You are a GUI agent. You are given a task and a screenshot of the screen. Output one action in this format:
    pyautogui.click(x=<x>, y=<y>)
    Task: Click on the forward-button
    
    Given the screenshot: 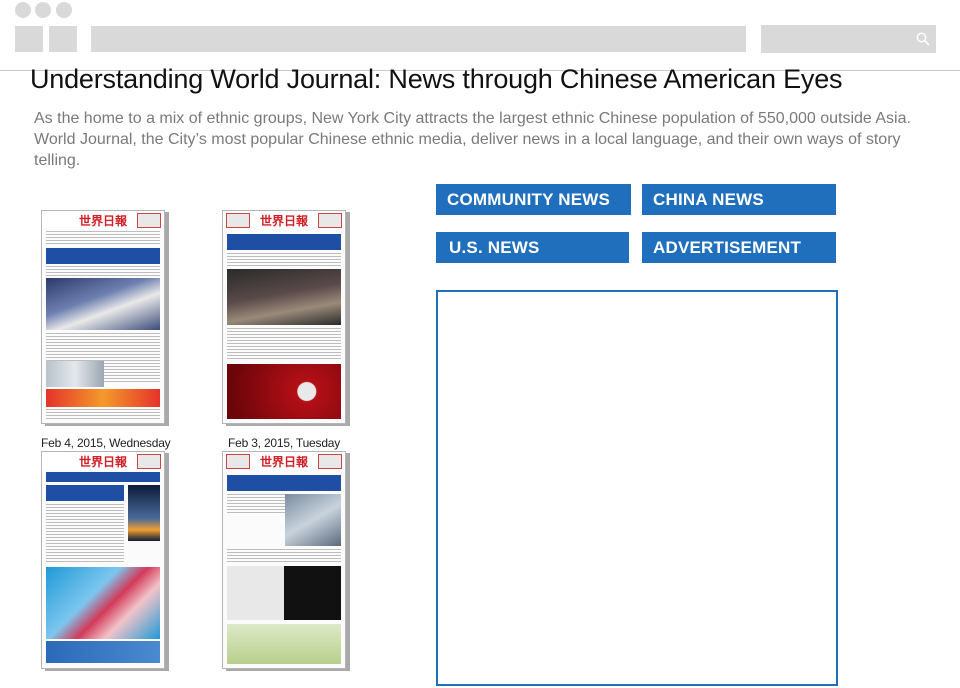 What is the action you would take?
    pyautogui.click(x=63, y=39)
    